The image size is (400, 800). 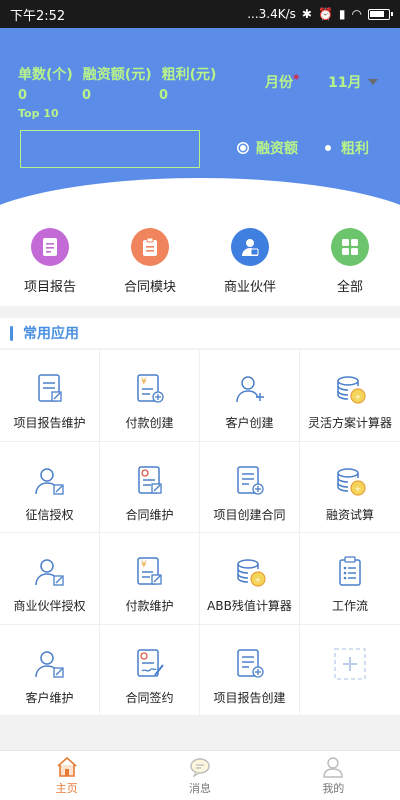 What do you see at coordinates (306, 14) in the screenshot?
I see `bluetooth-icon: ✱` at bounding box center [306, 14].